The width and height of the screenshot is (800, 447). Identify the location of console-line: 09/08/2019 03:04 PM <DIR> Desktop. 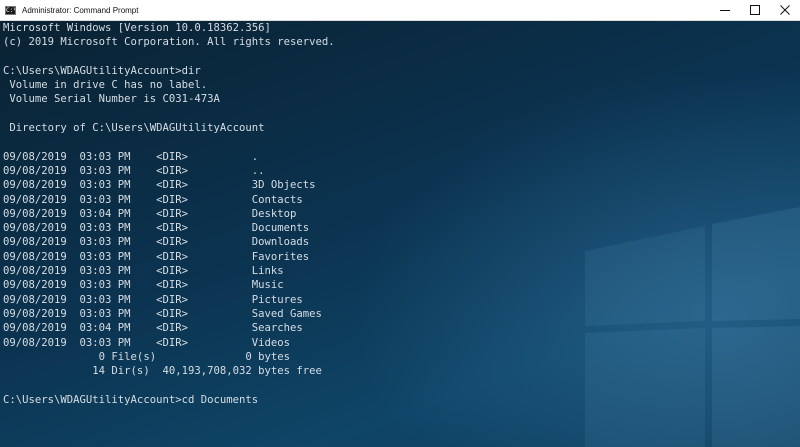
(150, 213).